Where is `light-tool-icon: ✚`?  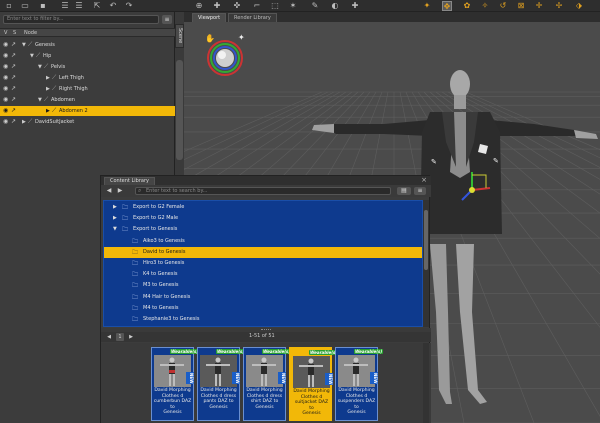
light-tool-icon: ✚ is located at coordinates (355, 6).